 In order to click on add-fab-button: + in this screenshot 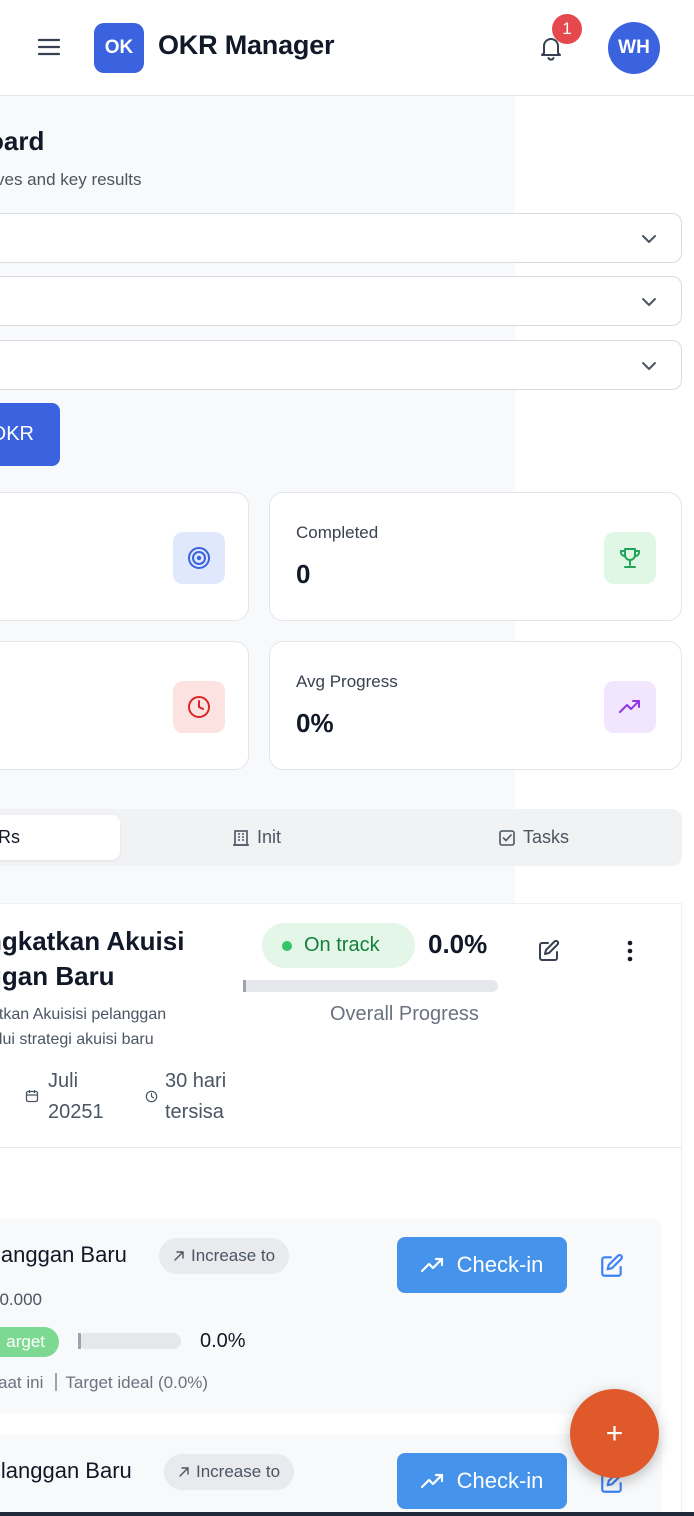, I will do `click(614, 1433)`.